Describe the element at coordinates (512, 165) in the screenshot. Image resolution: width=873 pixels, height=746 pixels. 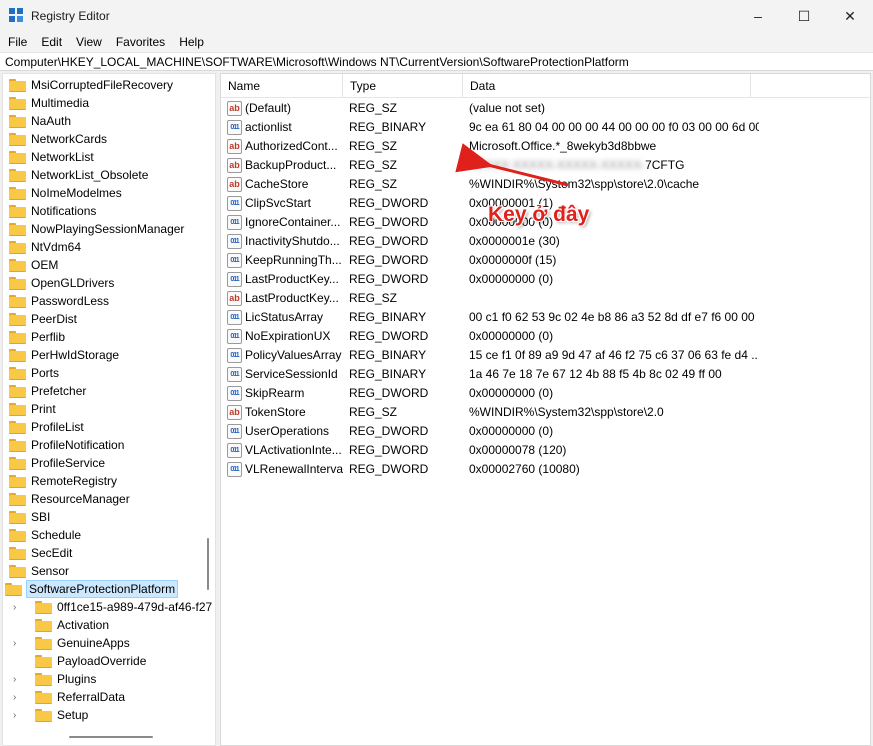
I see `annotation-arrow` at that location.